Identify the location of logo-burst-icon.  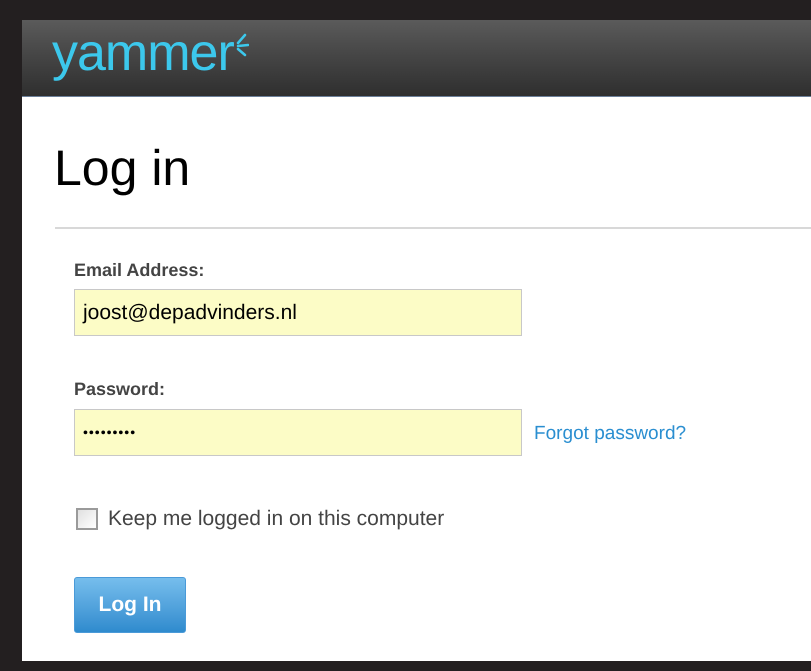
(241, 45).